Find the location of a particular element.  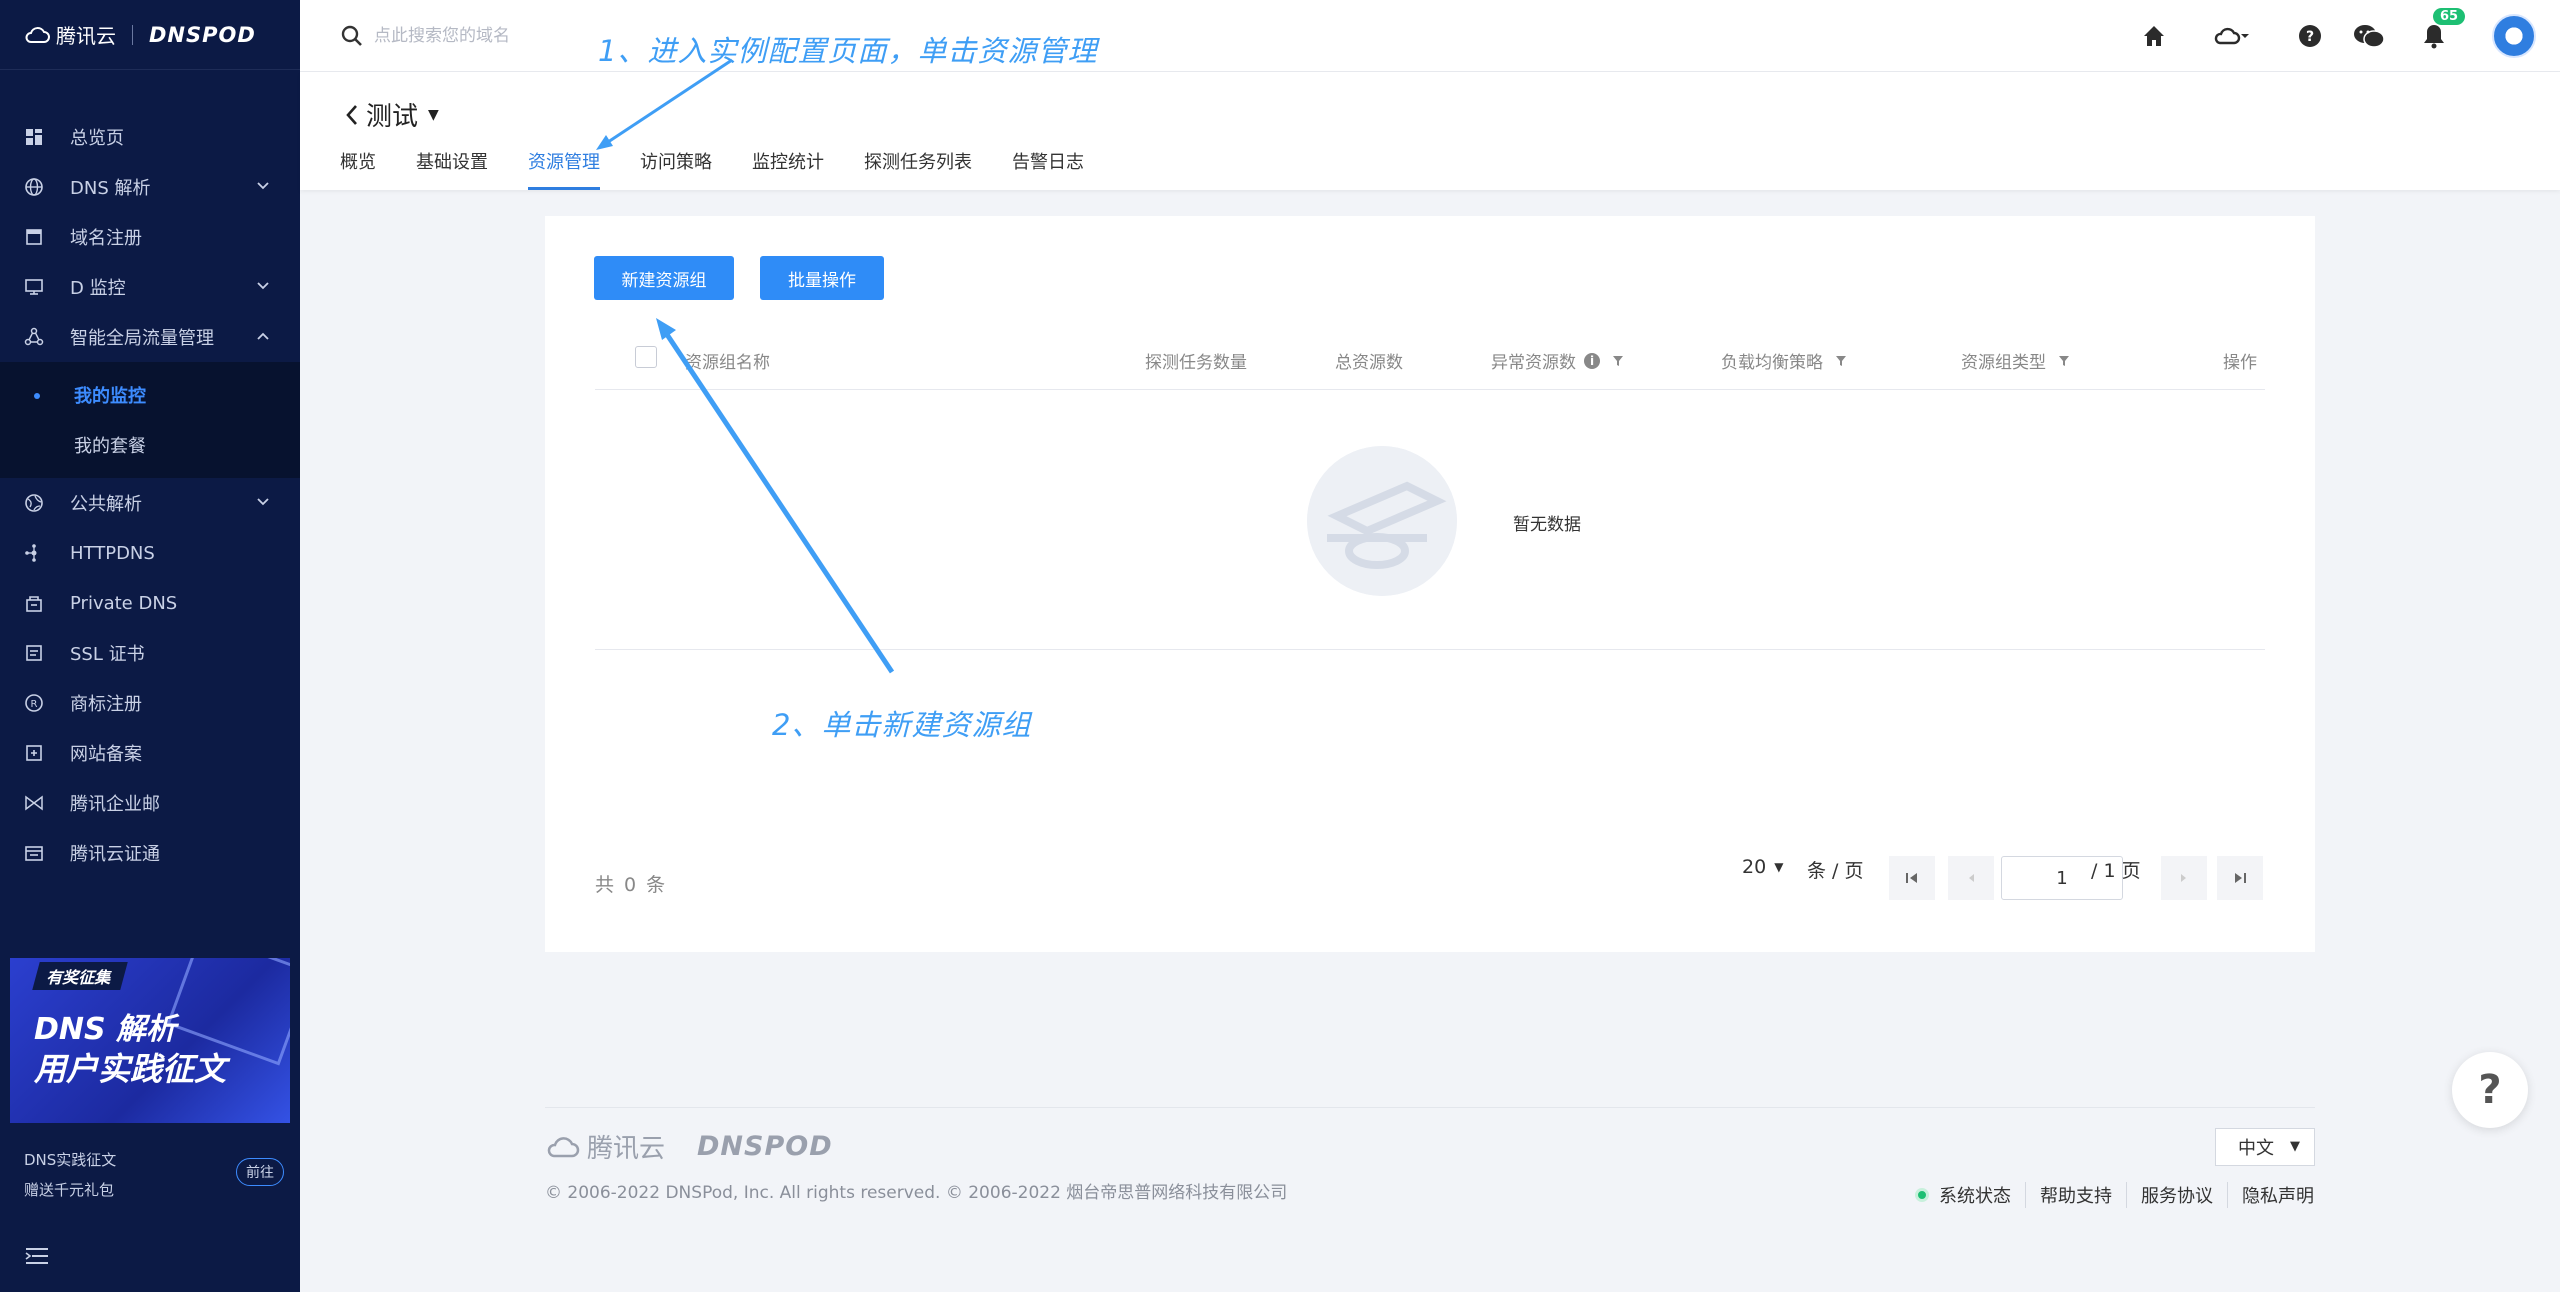

sidebar-item-d-monitor: D 监控 is located at coordinates (150, 287).